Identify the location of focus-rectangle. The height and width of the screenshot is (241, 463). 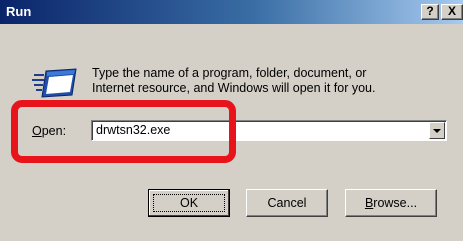
(189, 203).